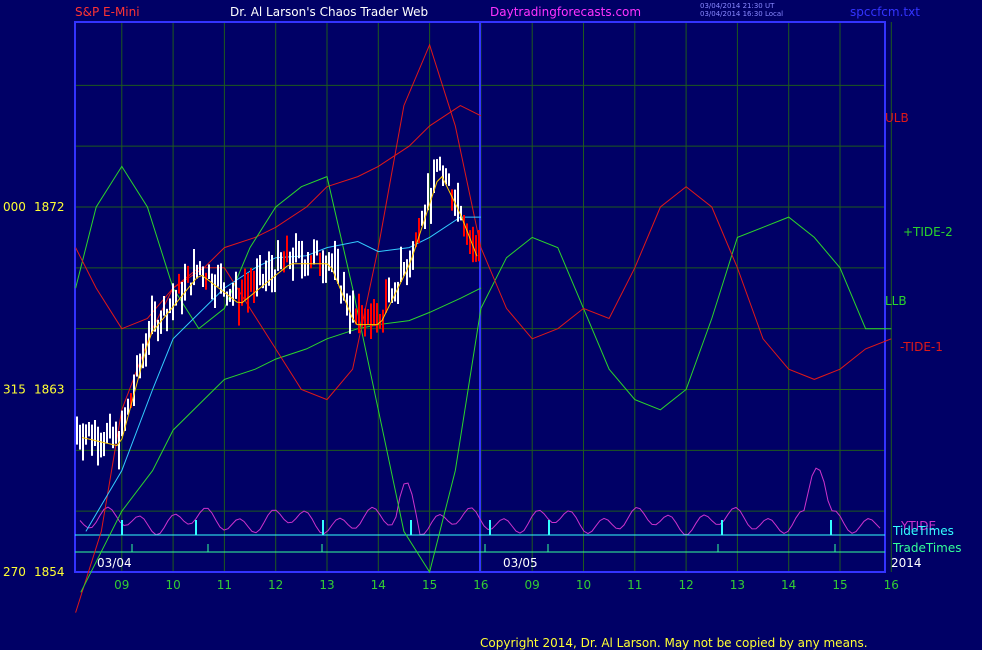 The image size is (982, 650). Describe the element at coordinates (329, 12) in the screenshot. I see `site-title: Dr. Al Larson's Chaos Trader Web` at that location.